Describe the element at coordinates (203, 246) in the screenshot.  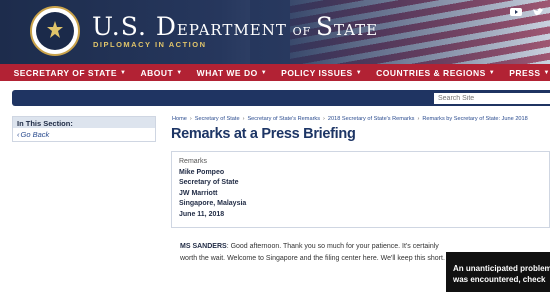
I see `transcript-speaker: MS SANDERS` at that location.